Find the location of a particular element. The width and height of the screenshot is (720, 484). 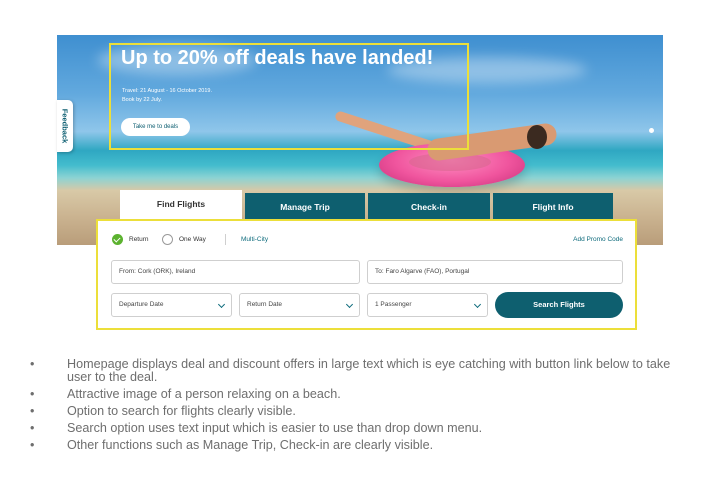

passengers-value: 1 Passenger is located at coordinates (393, 304).